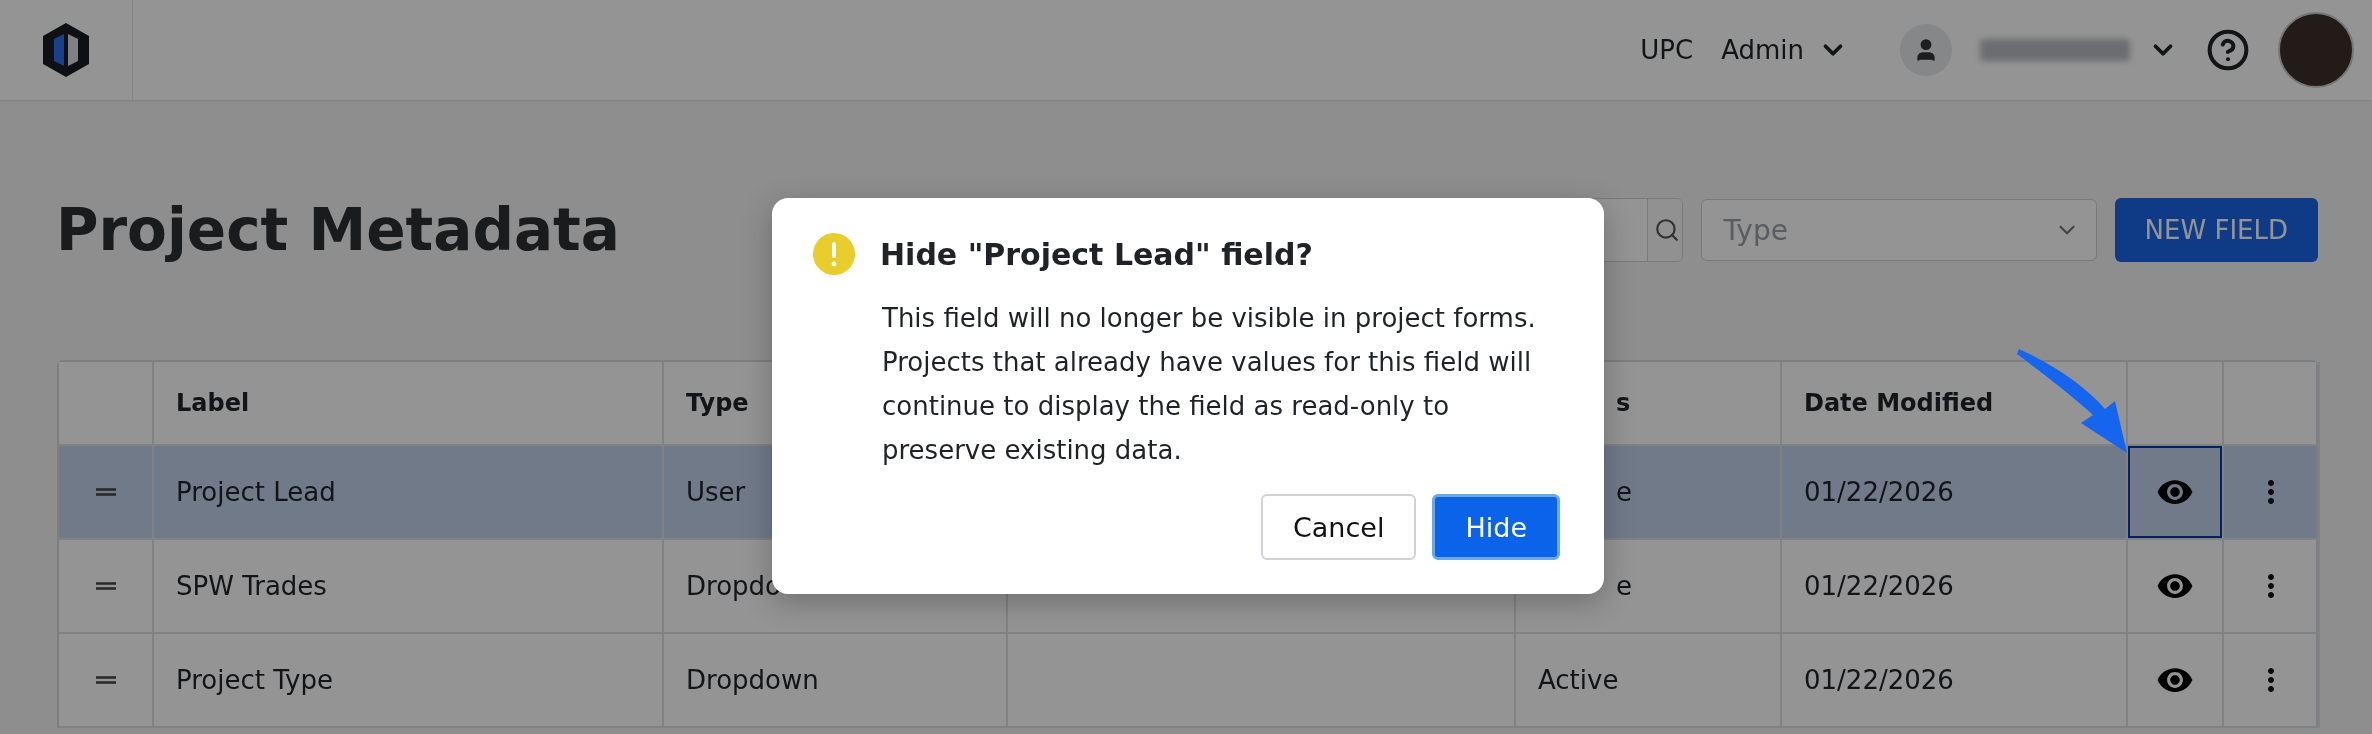 The image size is (2372, 734). I want to click on column-header: Type, so click(717, 403).